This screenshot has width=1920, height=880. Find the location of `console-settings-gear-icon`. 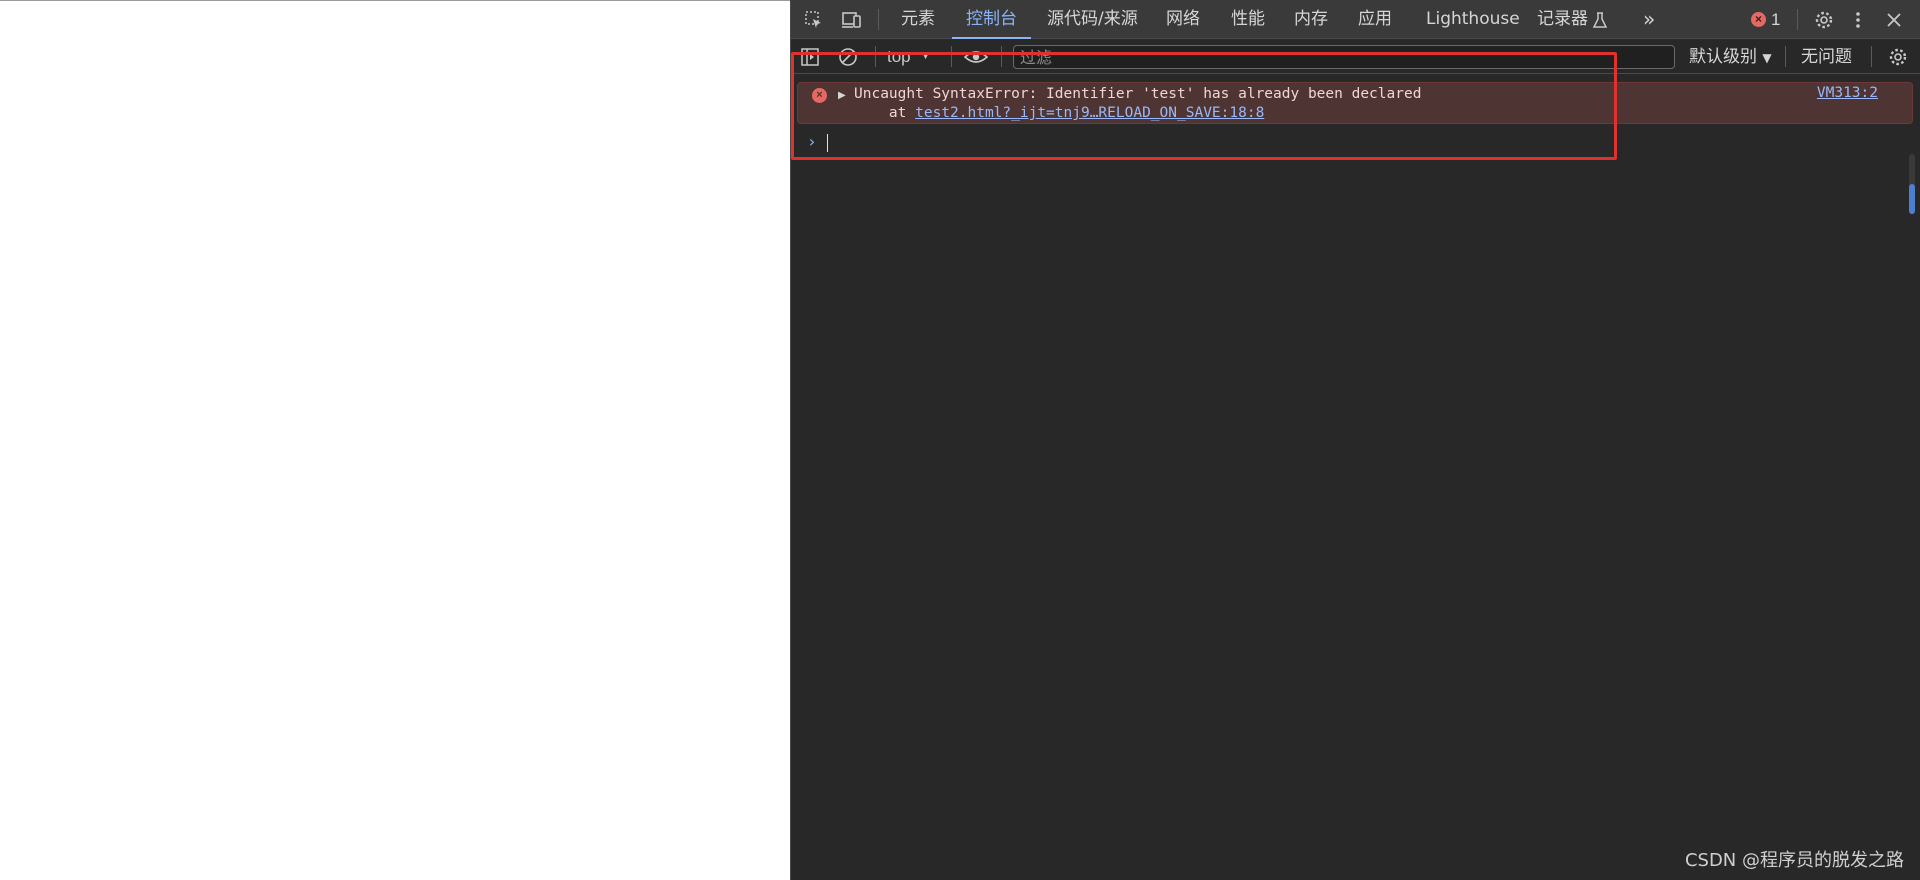

console-settings-gear-icon is located at coordinates (1898, 57).